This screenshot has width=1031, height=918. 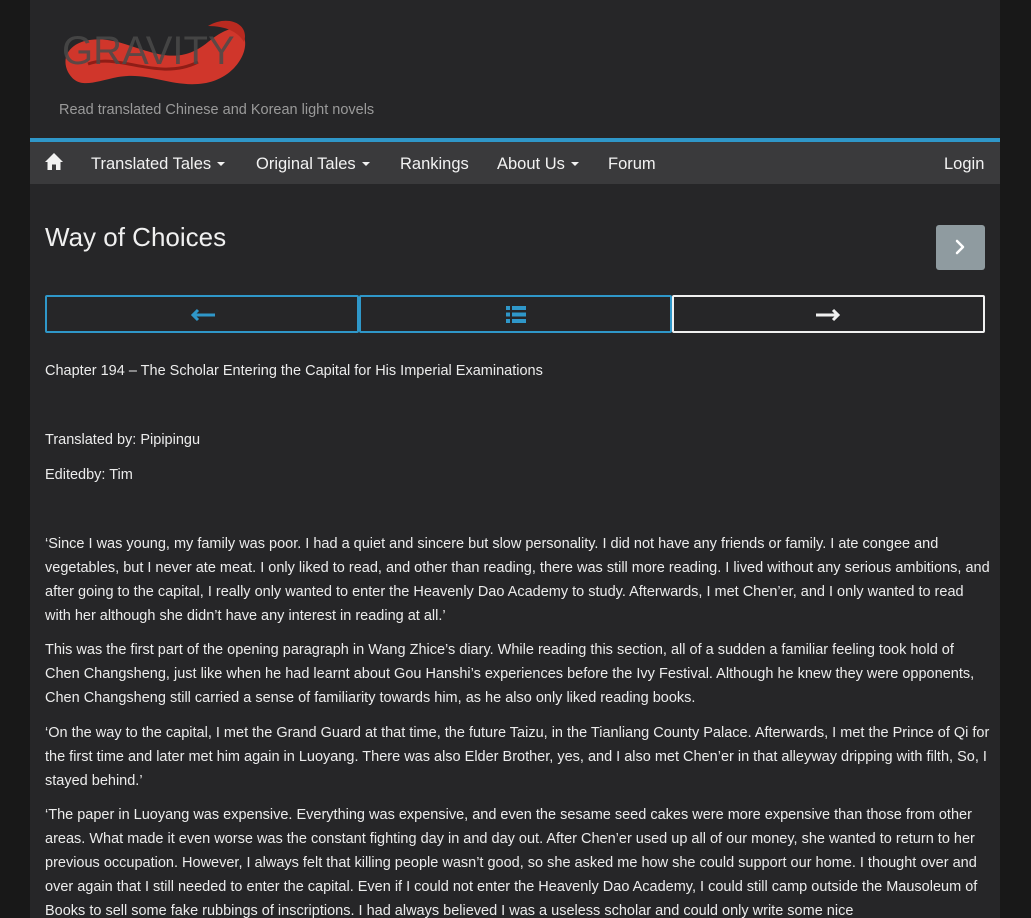 I want to click on nav-about-us: About Us, so click(x=538, y=163).